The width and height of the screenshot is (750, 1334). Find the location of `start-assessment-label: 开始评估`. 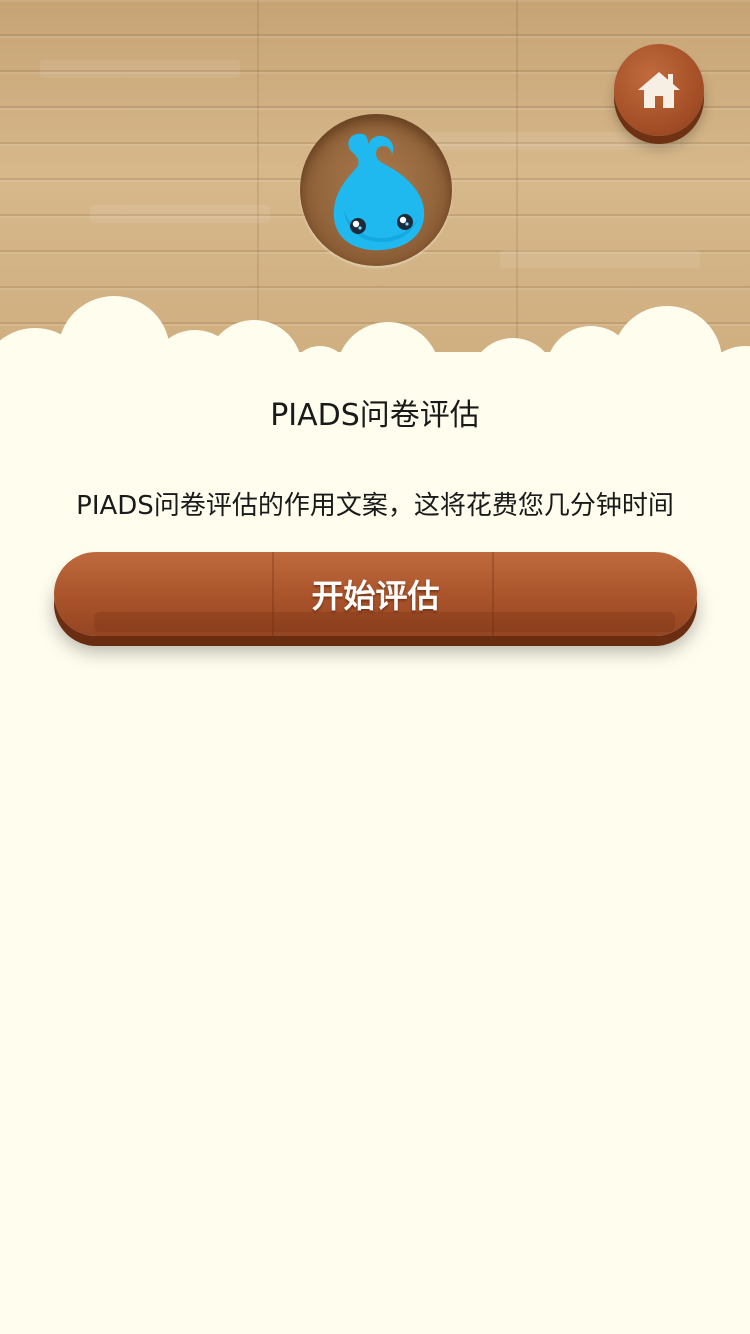

start-assessment-label: 开始评估 is located at coordinates (375, 596).